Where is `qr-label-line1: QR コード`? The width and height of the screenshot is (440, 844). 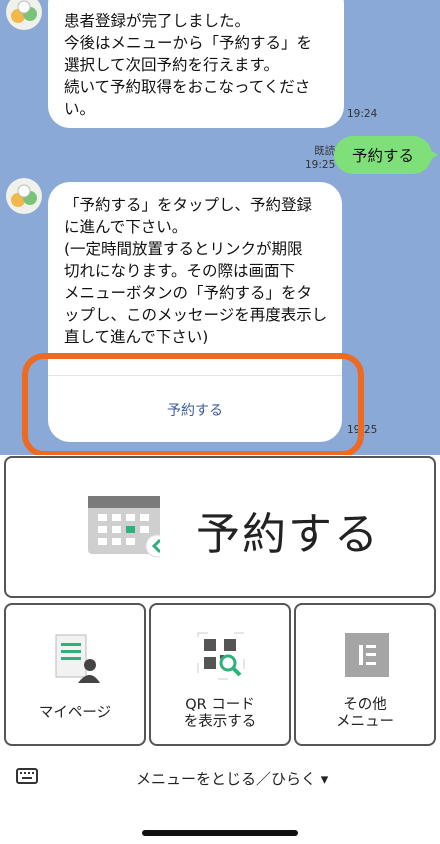 qr-label-line1: QR コード is located at coordinates (220, 705).